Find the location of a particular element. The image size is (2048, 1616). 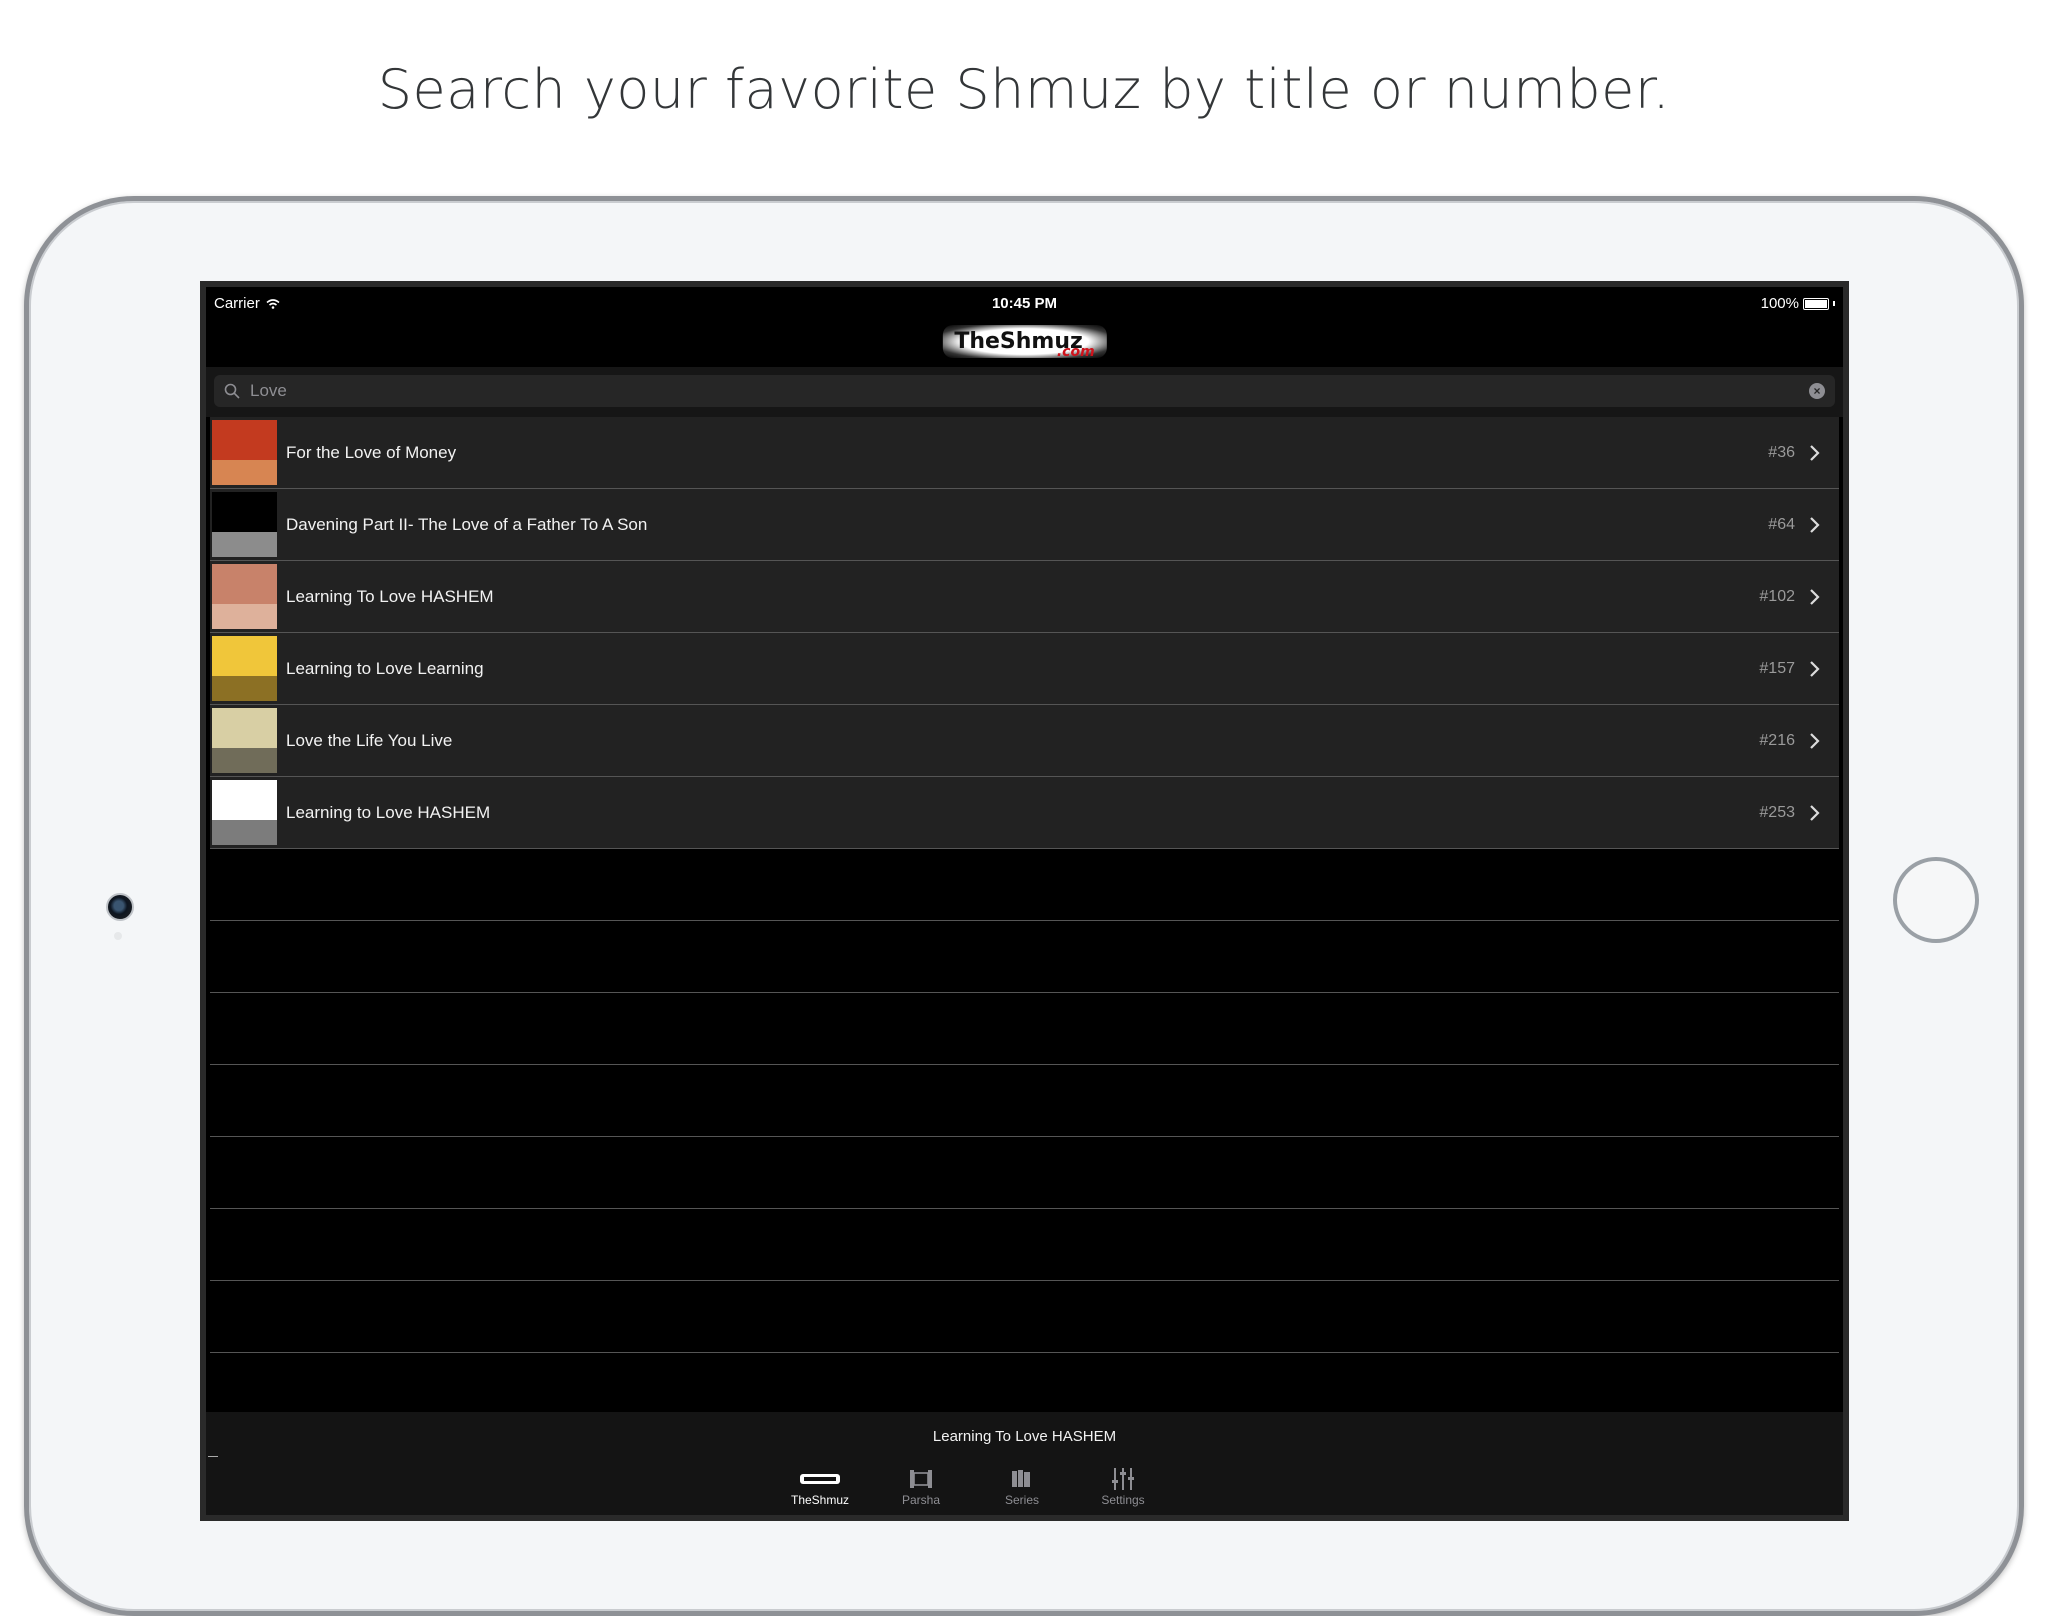

theshmuz-logo: TheShmuz.com is located at coordinates (1024, 342).